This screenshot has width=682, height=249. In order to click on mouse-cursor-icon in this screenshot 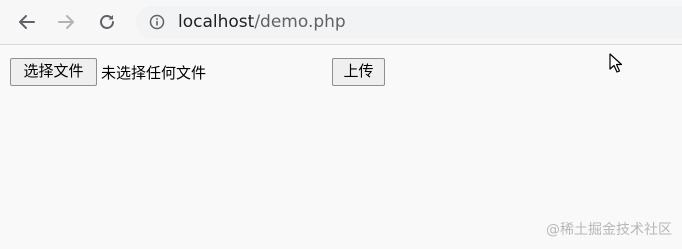, I will do `click(617, 64)`.